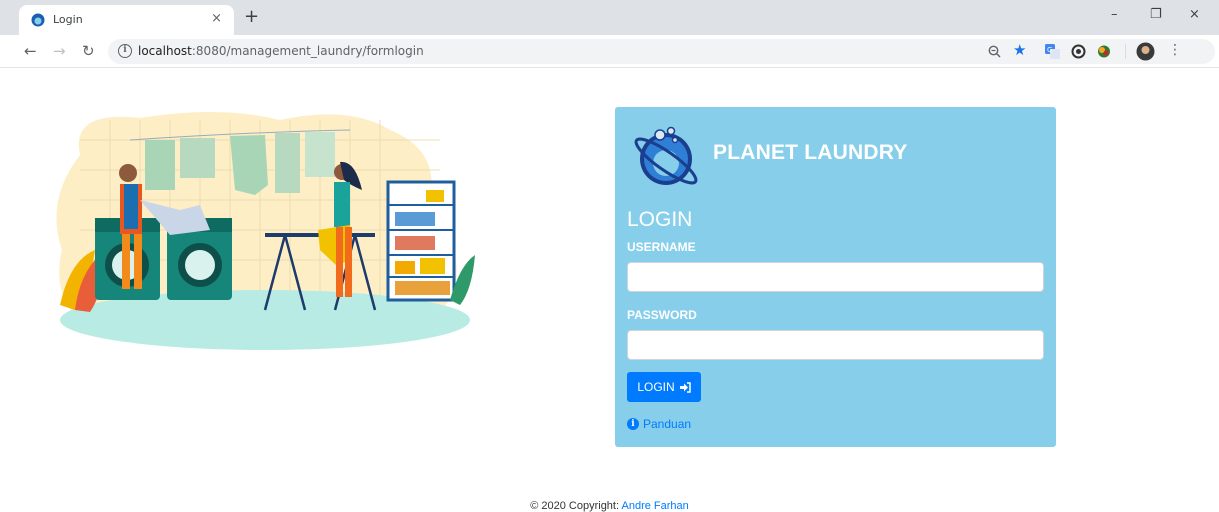  I want to click on sign-in-icon, so click(685, 387).